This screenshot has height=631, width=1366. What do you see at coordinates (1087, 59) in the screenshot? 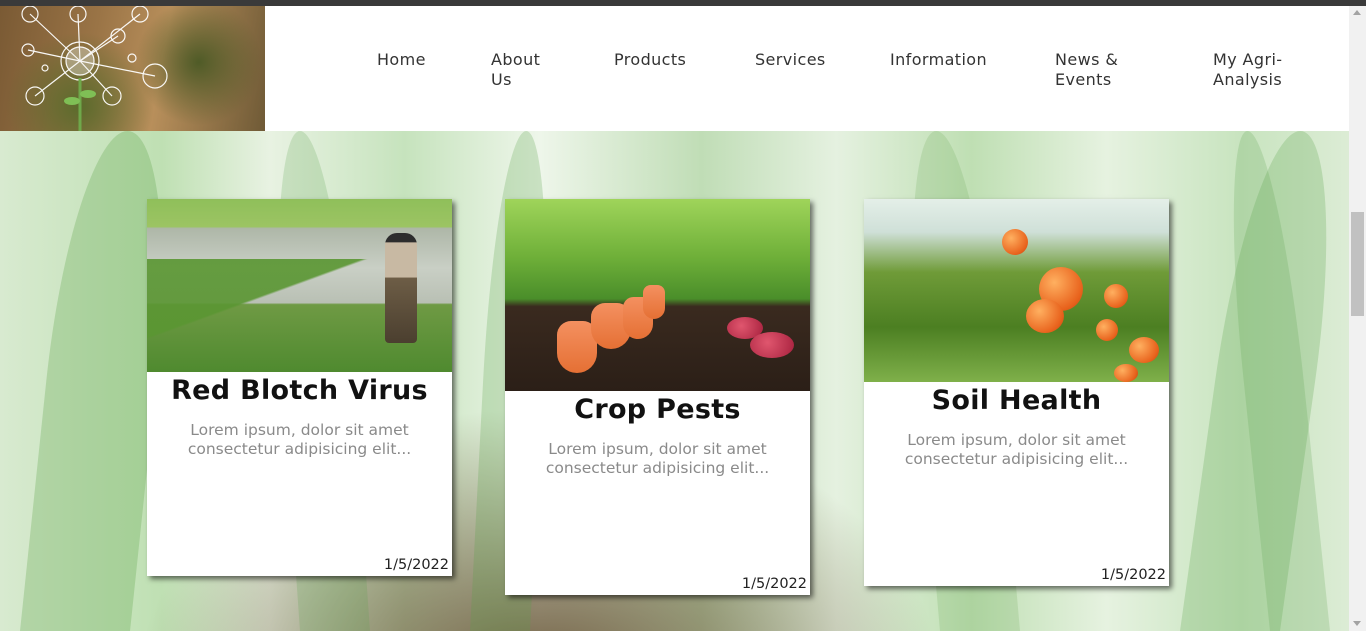
I see `nav-item-label: News &` at bounding box center [1087, 59].